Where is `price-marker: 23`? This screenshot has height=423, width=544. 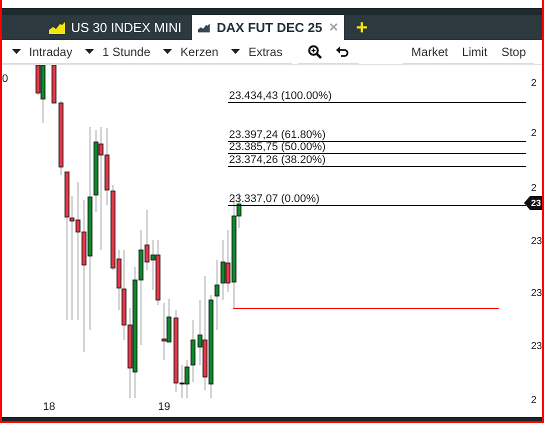 price-marker: 23 is located at coordinates (533, 203).